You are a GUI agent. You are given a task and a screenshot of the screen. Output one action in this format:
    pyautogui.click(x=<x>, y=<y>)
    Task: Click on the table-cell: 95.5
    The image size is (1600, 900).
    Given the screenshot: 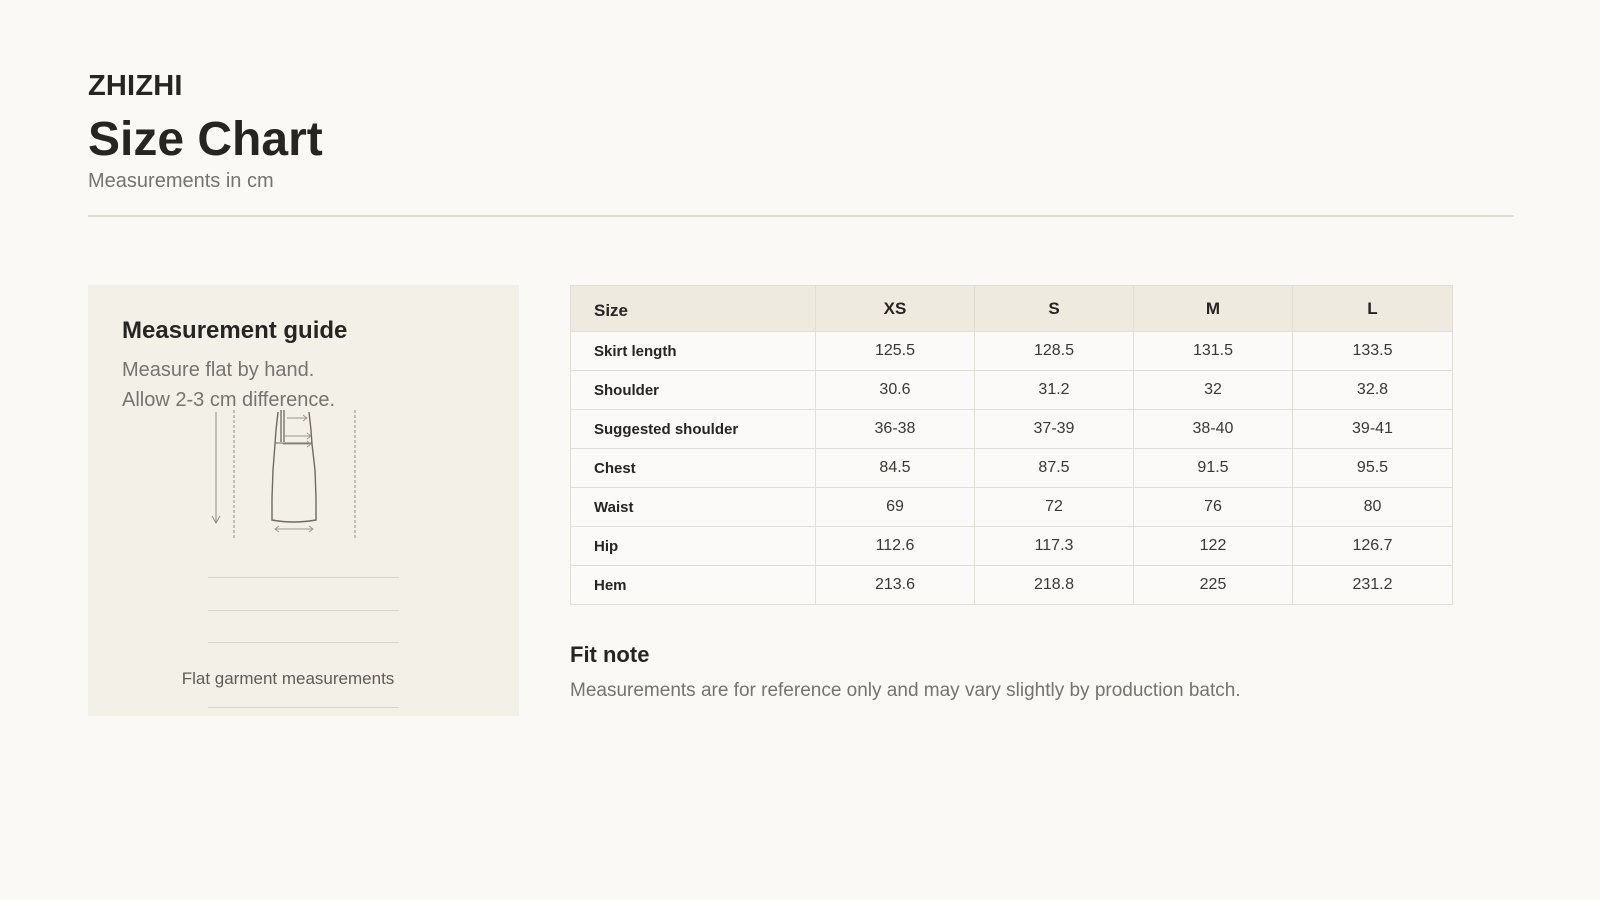 What is the action you would take?
    pyautogui.click(x=1372, y=468)
    